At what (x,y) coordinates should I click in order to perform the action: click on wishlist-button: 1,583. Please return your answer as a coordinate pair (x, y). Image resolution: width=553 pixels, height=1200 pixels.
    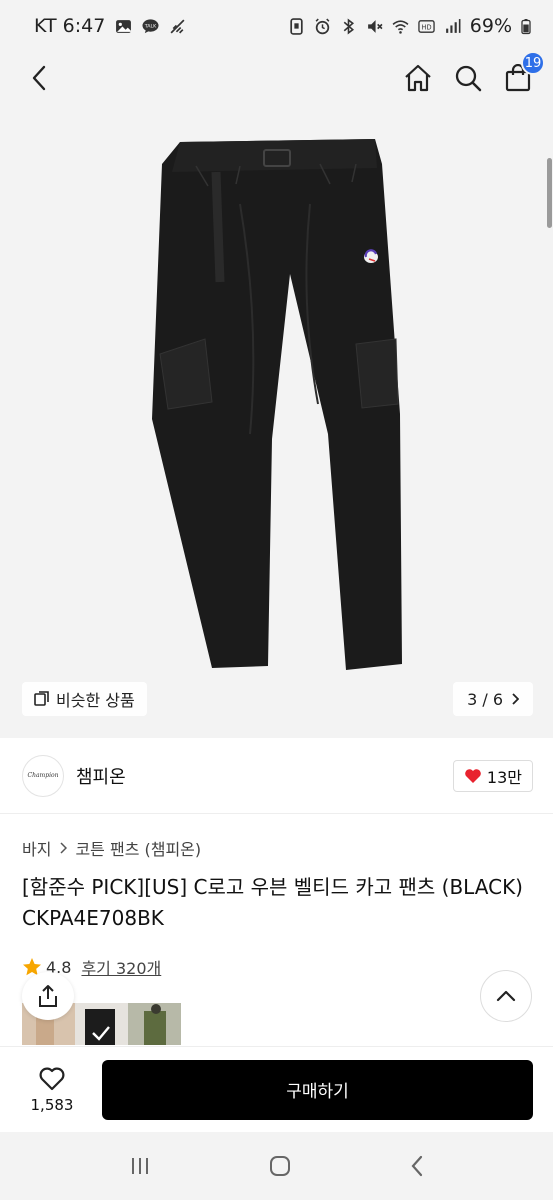
    Looking at the image, I should click on (52, 1090).